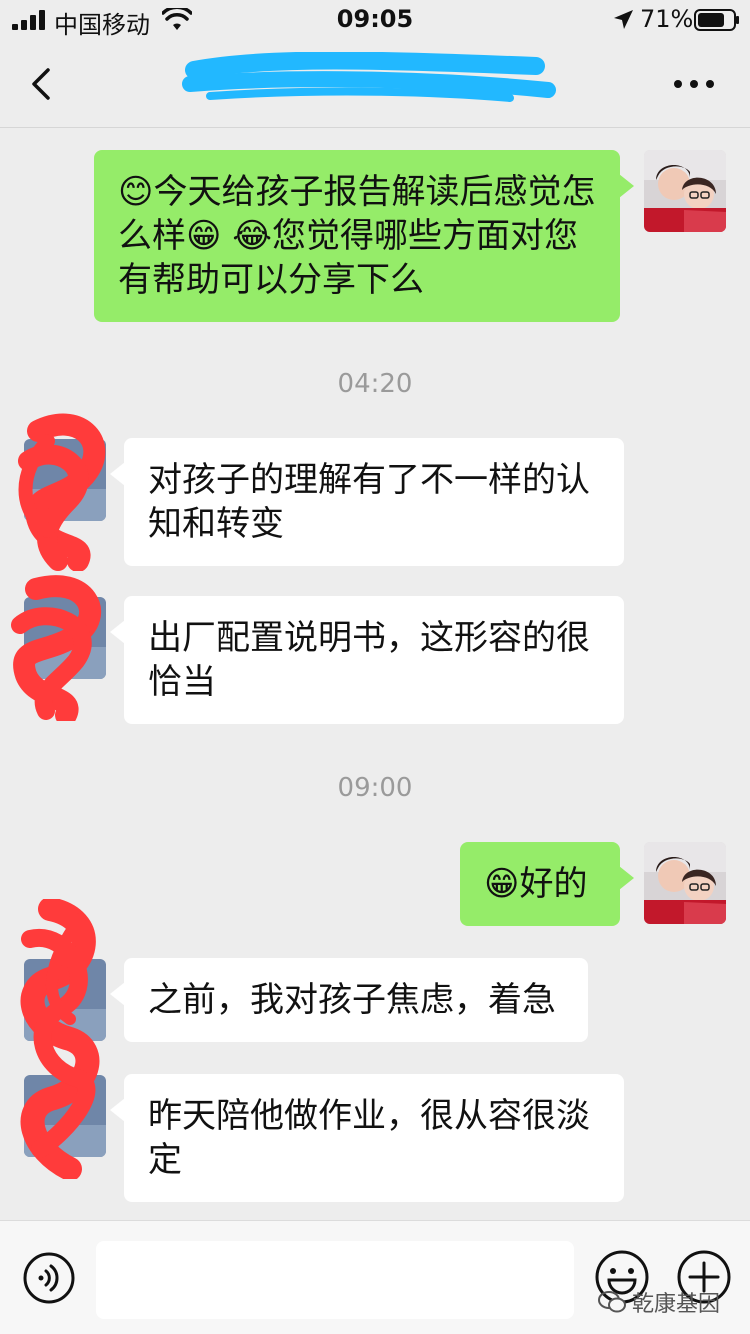 Image resolution: width=750 pixels, height=1334 pixels. What do you see at coordinates (369, 77) in the screenshot?
I see `title-redaction-scribble` at bounding box center [369, 77].